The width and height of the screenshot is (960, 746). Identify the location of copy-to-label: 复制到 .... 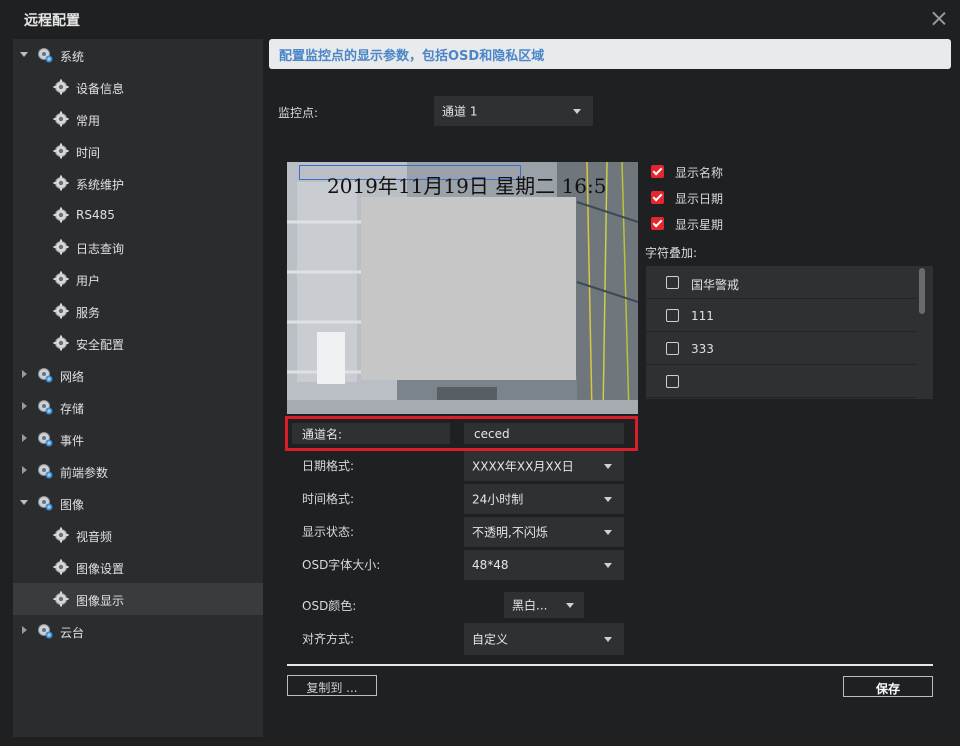
(332, 688).